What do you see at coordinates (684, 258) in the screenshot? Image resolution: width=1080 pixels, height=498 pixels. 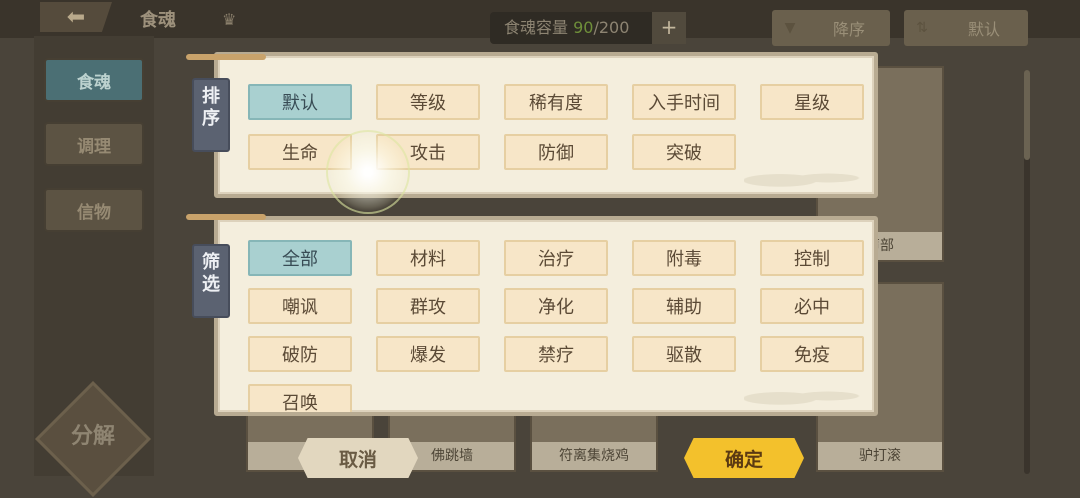 I see `filter-option: 附毒` at bounding box center [684, 258].